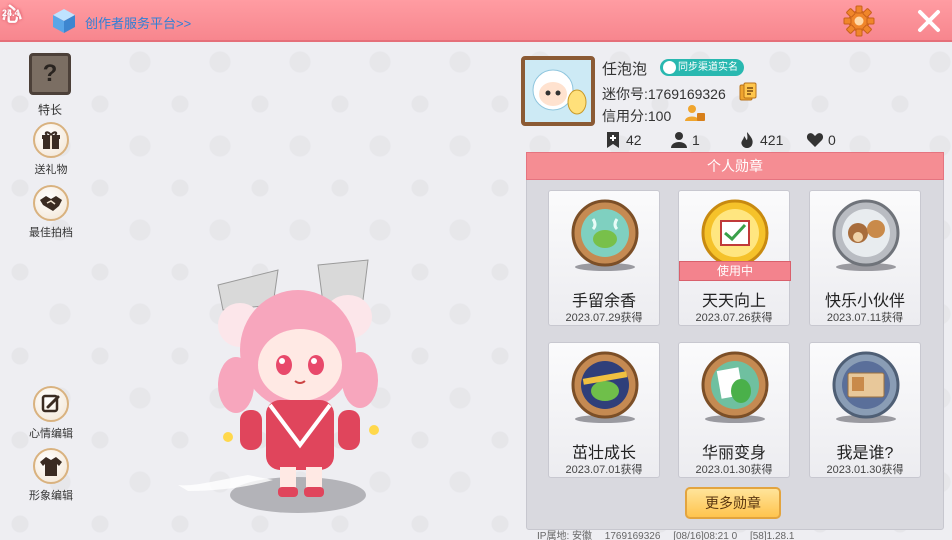 The height and width of the screenshot is (540, 952). What do you see at coordinates (929, 21) in the screenshot?
I see `close-icon` at bounding box center [929, 21].